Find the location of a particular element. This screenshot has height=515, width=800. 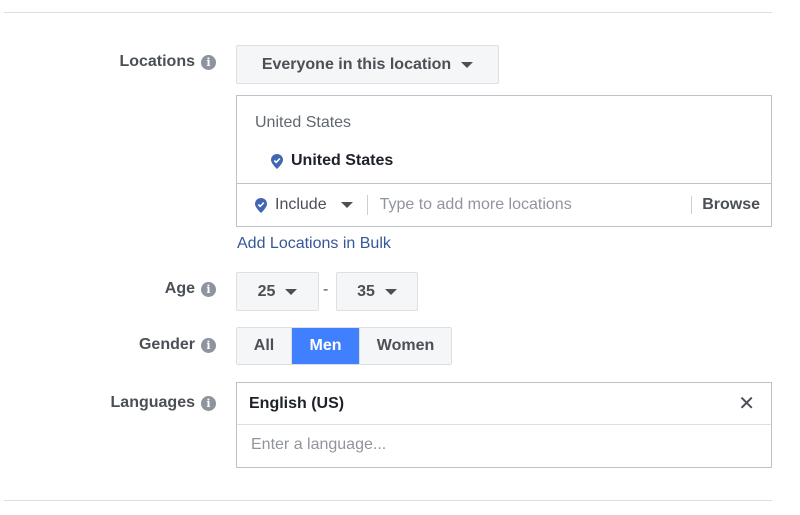

top-divider is located at coordinates (388, 12).